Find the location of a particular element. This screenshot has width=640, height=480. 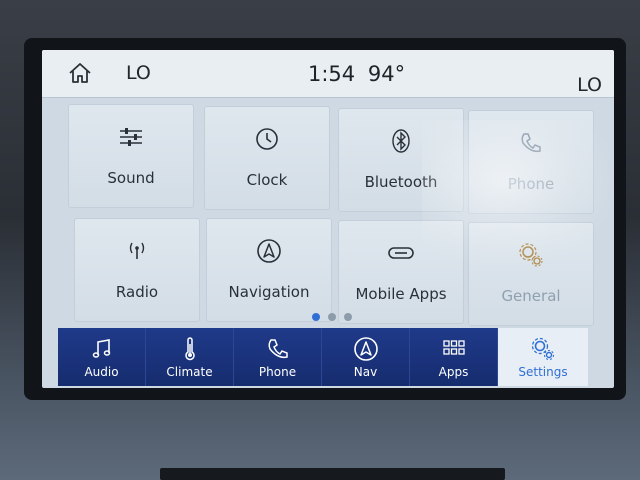

clock-time: 1:54 is located at coordinates (332, 74).